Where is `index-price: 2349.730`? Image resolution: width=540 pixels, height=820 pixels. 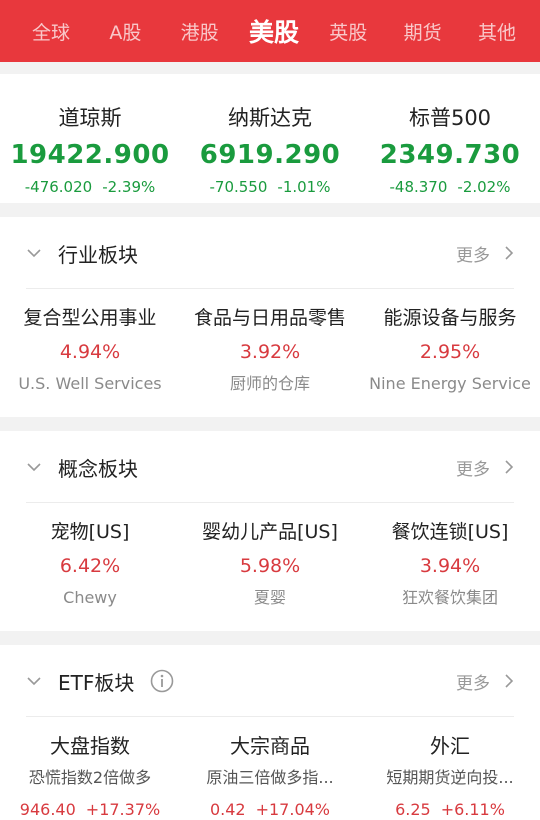 index-price: 2349.730 is located at coordinates (450, 155).